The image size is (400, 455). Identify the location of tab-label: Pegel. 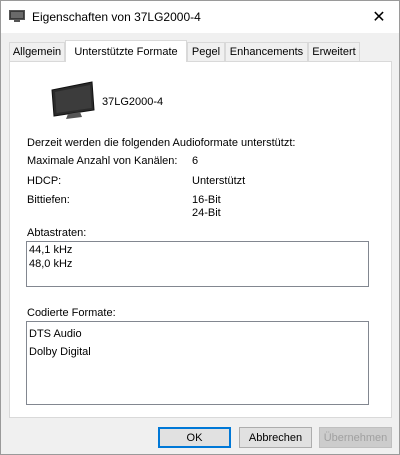
(206, 52).